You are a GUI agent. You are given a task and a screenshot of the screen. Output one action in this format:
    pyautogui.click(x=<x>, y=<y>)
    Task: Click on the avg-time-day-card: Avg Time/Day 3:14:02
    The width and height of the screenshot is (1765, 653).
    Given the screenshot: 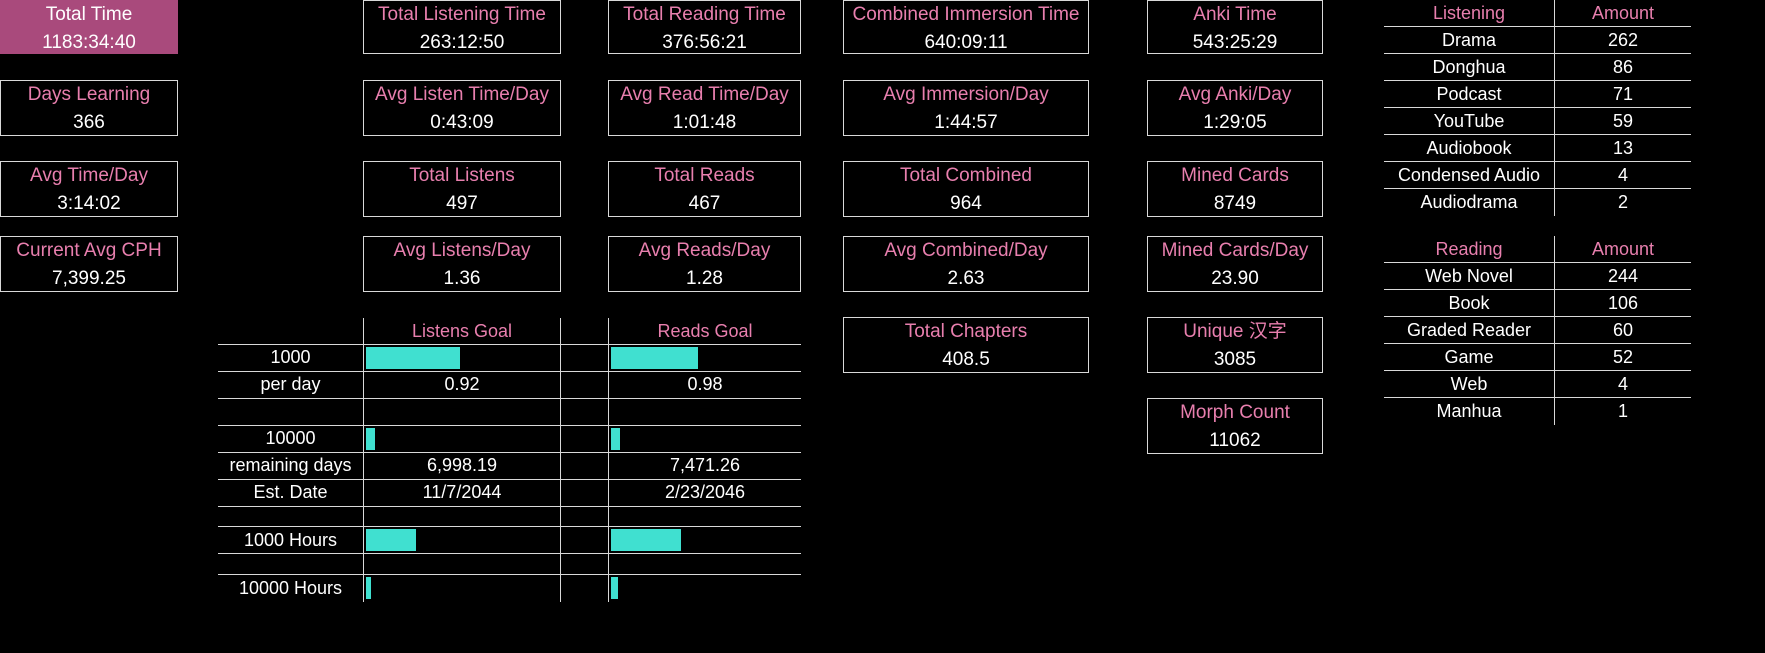 What is the action you would take?
    pyautogui.click(x=89, y=189)
    